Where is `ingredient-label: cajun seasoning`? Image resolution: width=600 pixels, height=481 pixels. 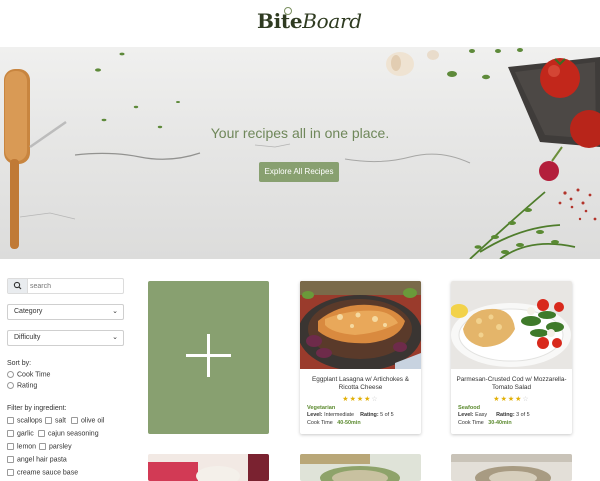 ingredient-label: cajun seasoning is located at coordinates (73, 434).